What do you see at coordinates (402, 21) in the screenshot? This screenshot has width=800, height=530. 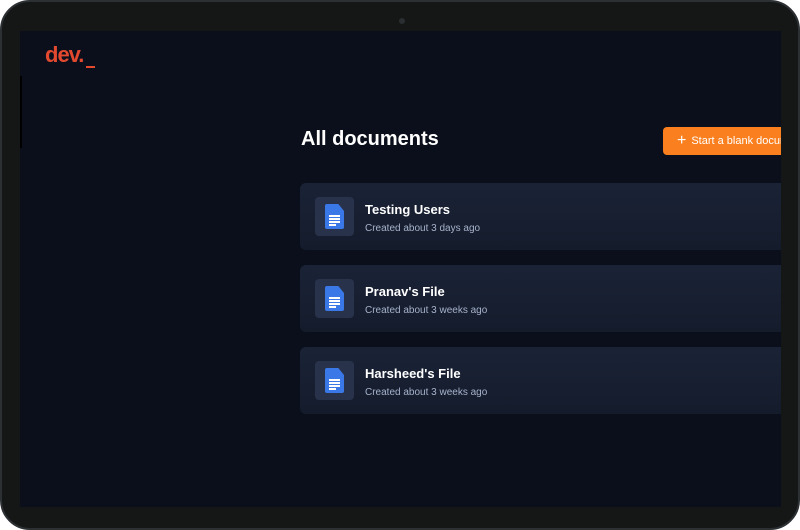 I see `camera` at bounding box center [402, 21].